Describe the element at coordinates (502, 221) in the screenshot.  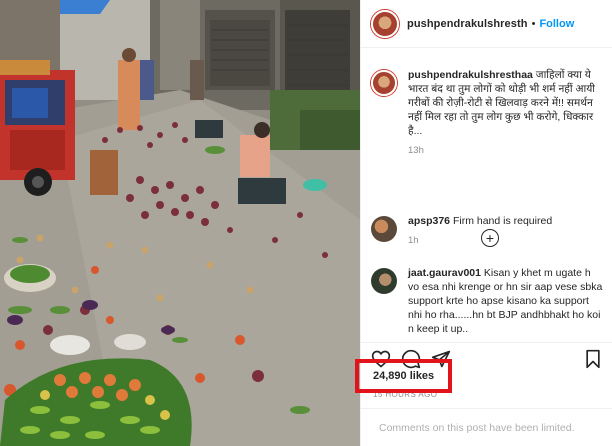
I see `comment-text: Firm hand is required` at that location.